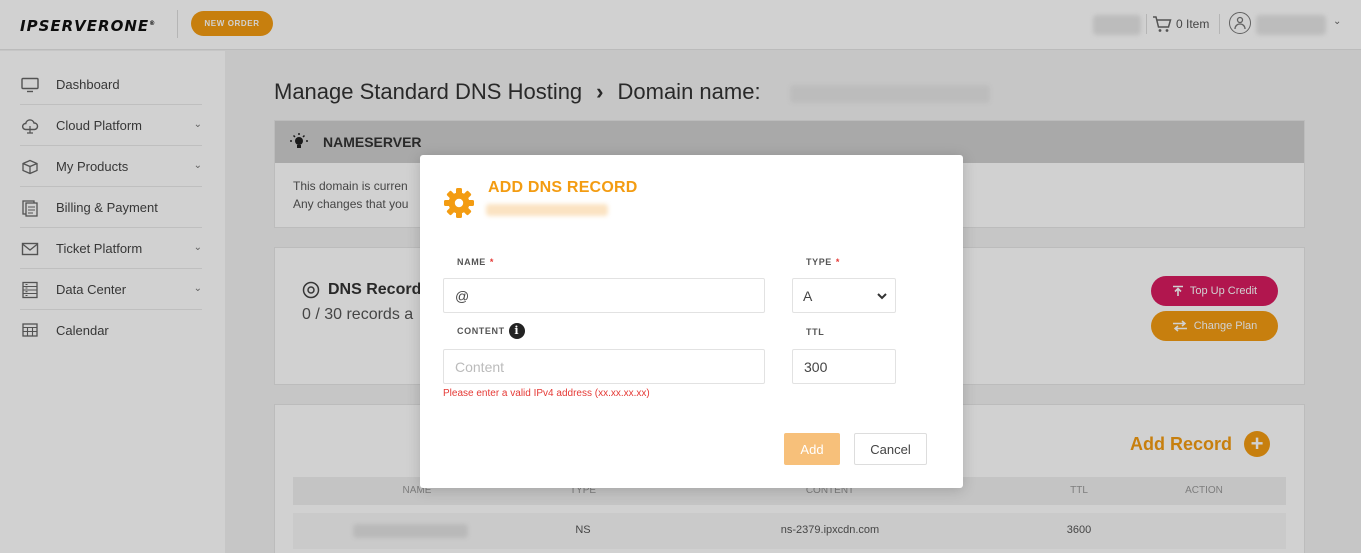 The width and height of the screenshot is (1361, 553). Describe the element at coordinates (844, 295) in the screenshot. I see `type-select: A` at that location.